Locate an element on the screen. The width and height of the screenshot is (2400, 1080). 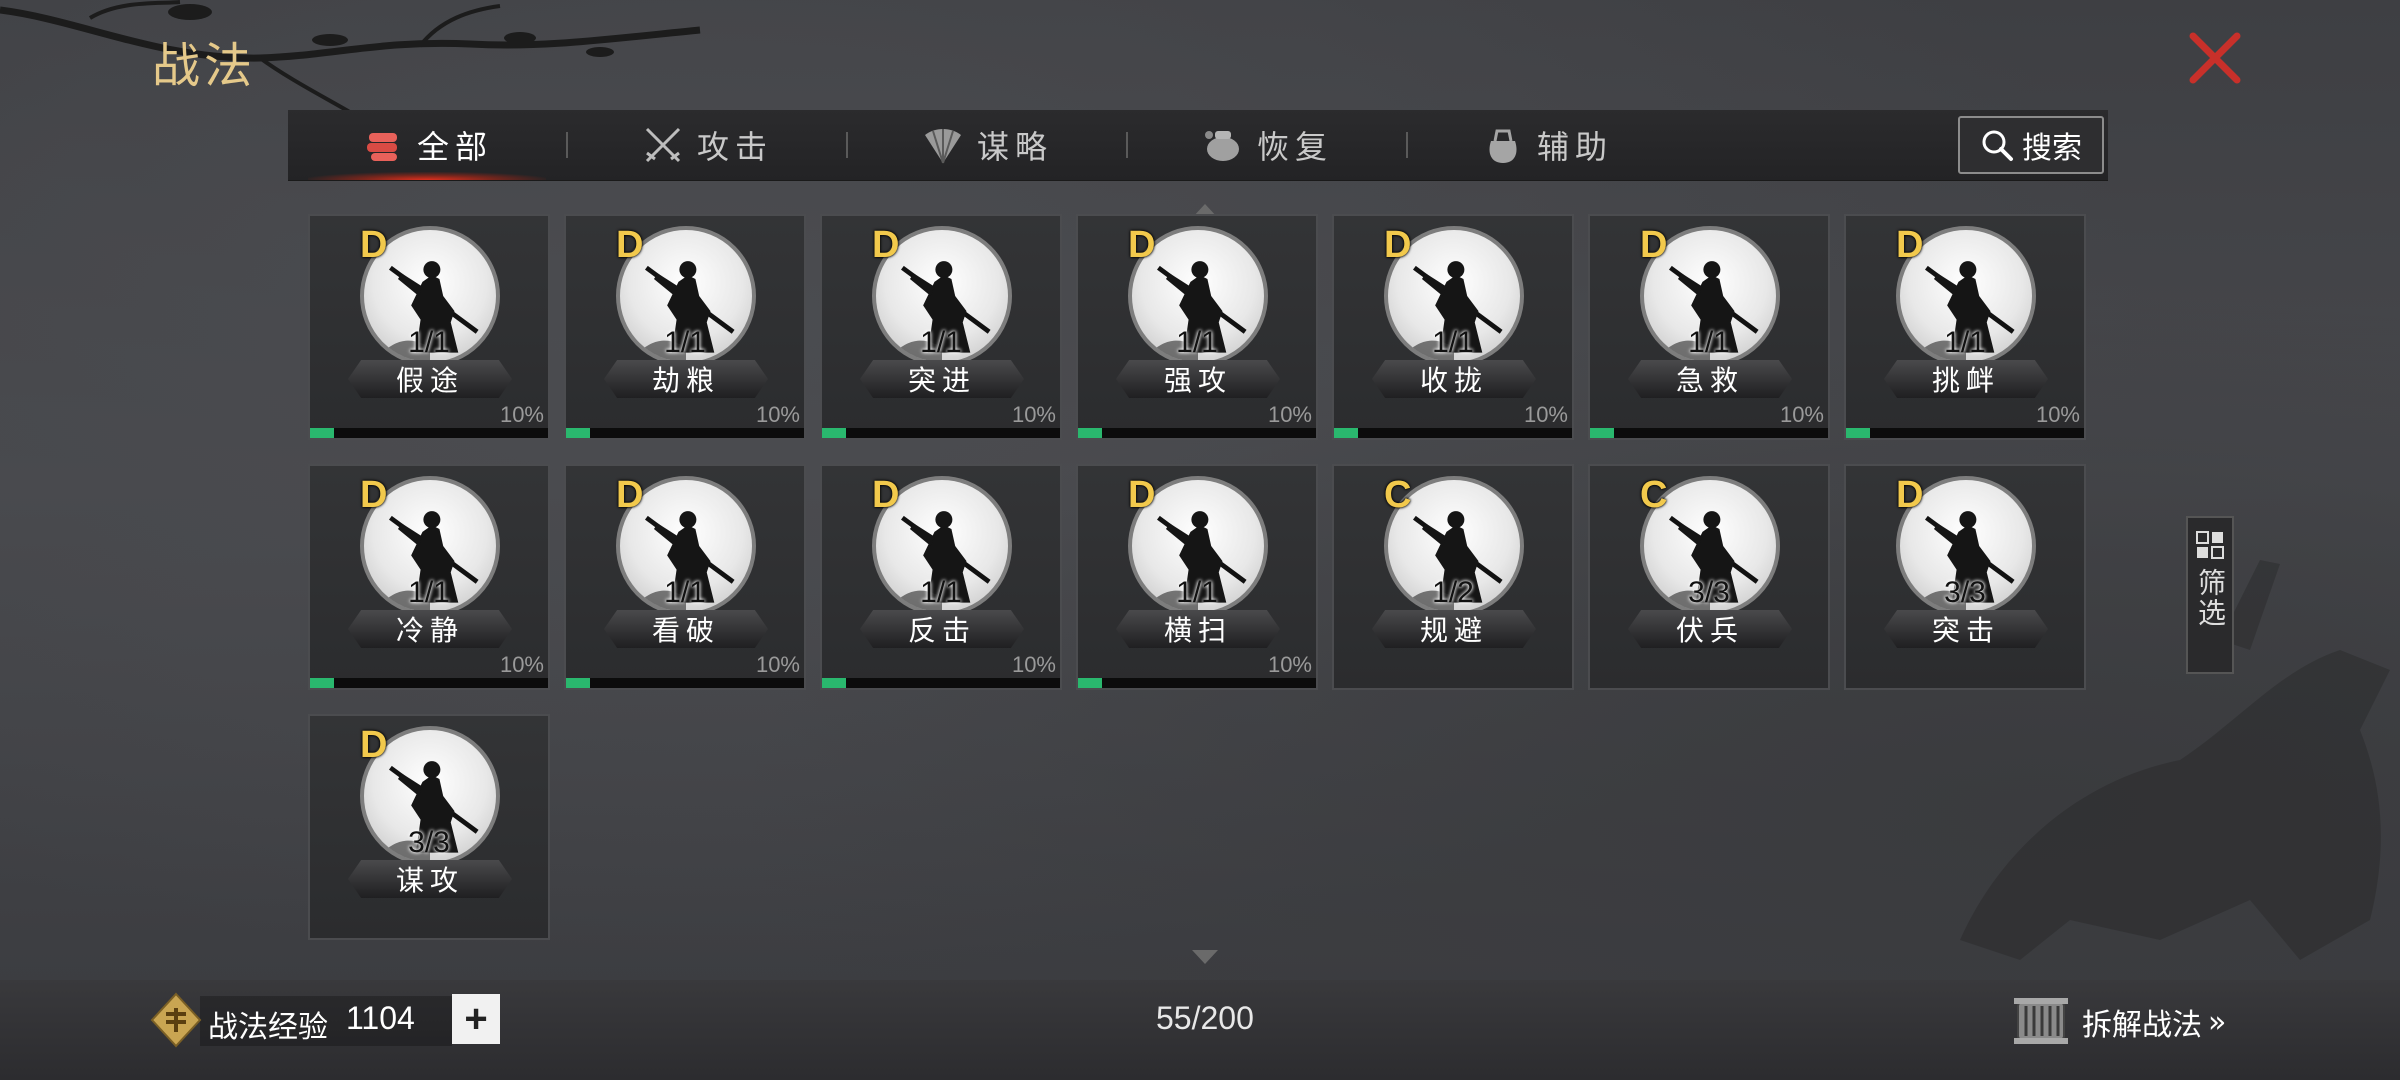
tab-all: 全部 is located at coordinates (427, 145).